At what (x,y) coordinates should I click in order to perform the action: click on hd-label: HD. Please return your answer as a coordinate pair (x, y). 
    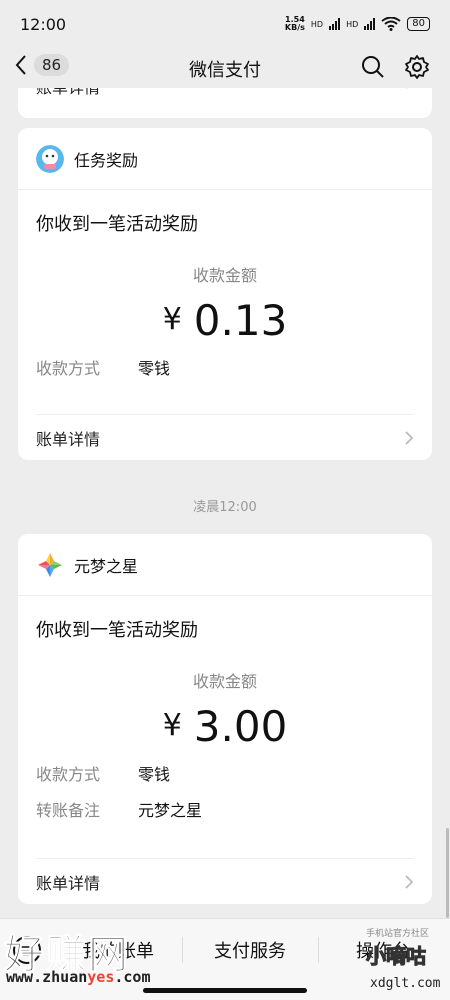
    Looking at the image, I should click on (317, 24).